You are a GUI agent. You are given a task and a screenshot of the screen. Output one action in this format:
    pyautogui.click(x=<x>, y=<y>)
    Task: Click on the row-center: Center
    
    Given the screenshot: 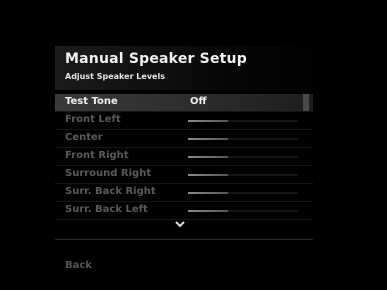 What is the action you would take?
    pyautogui.click(x=184, y=139)
    